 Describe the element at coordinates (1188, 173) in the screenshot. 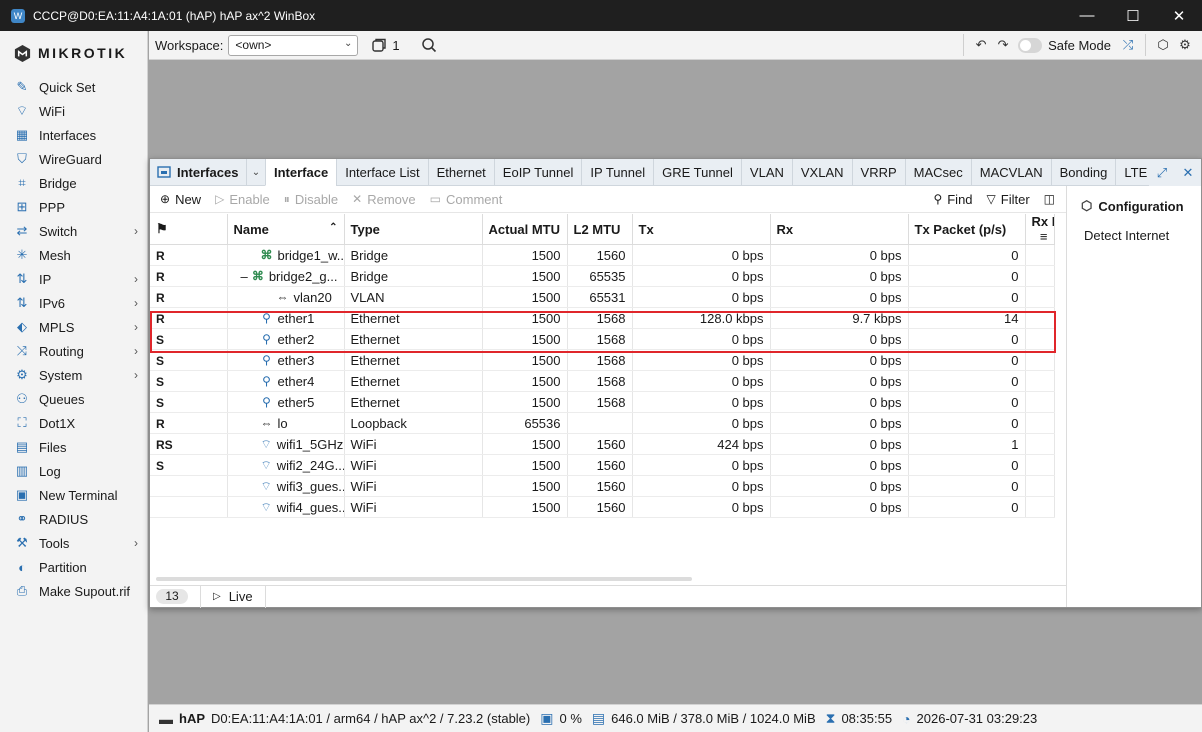

I see `close-icon: ✕` at that location.